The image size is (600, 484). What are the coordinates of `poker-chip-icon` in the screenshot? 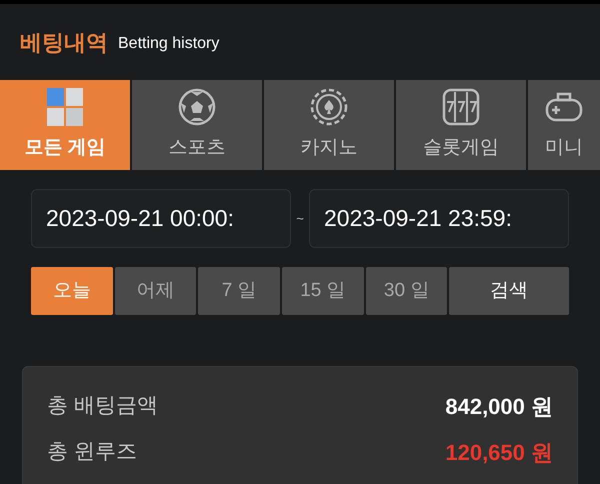 It's located at (329, 107).